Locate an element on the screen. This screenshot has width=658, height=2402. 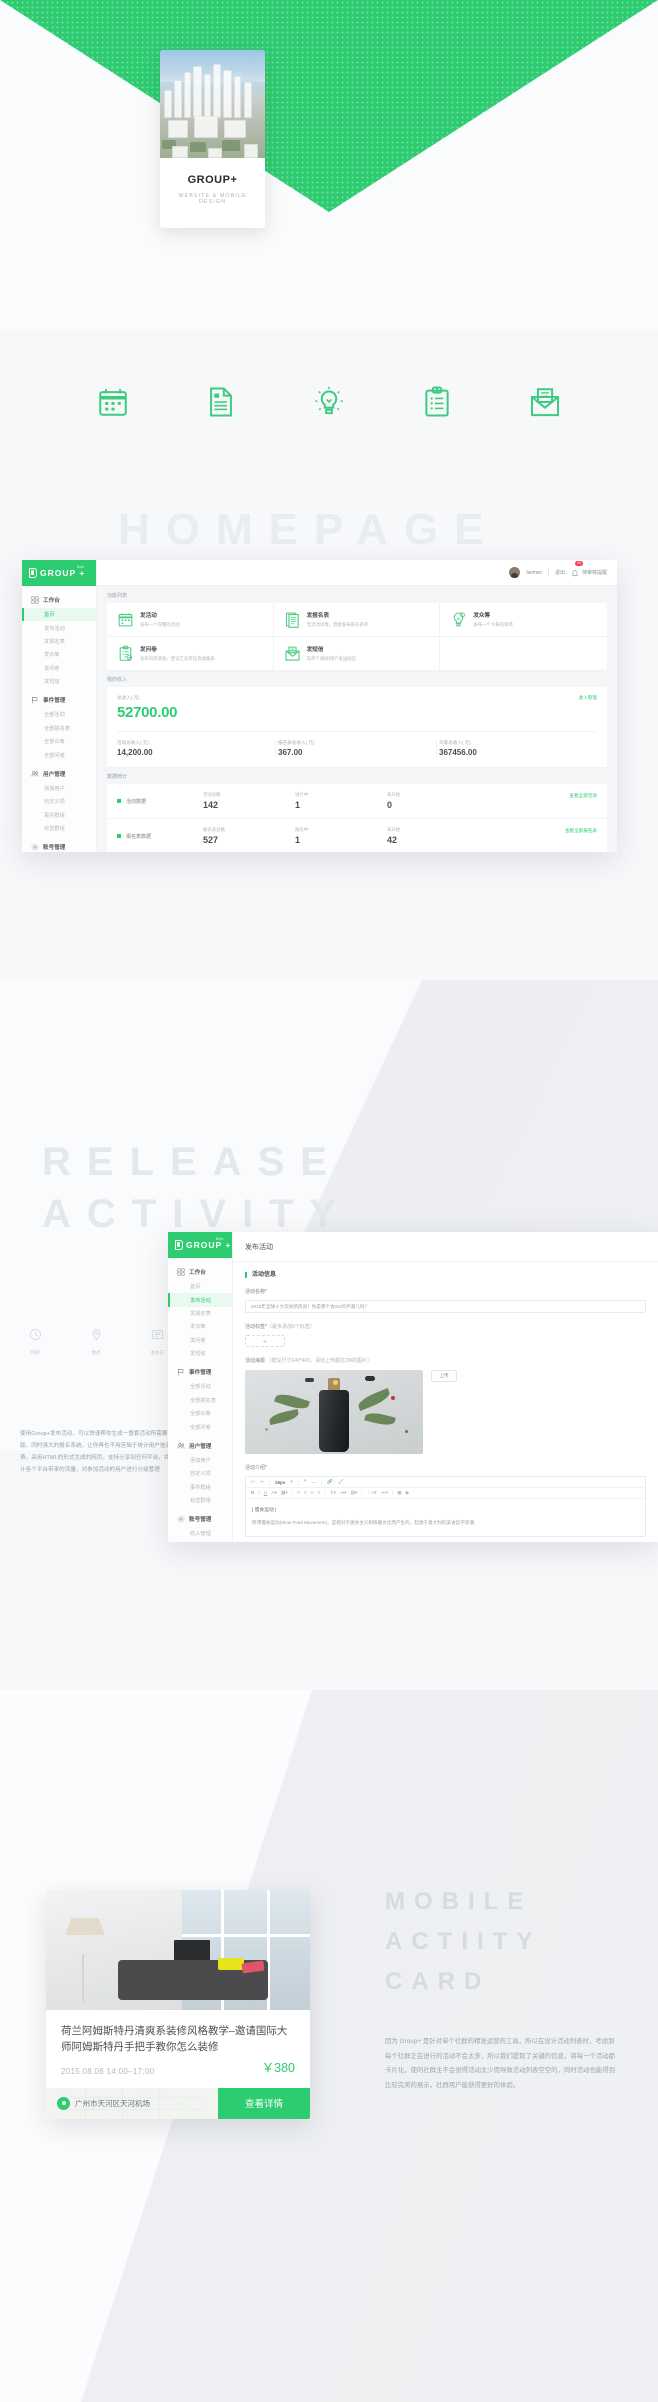
table-icon: ▤▾ is located at coordinates (353, 1493).